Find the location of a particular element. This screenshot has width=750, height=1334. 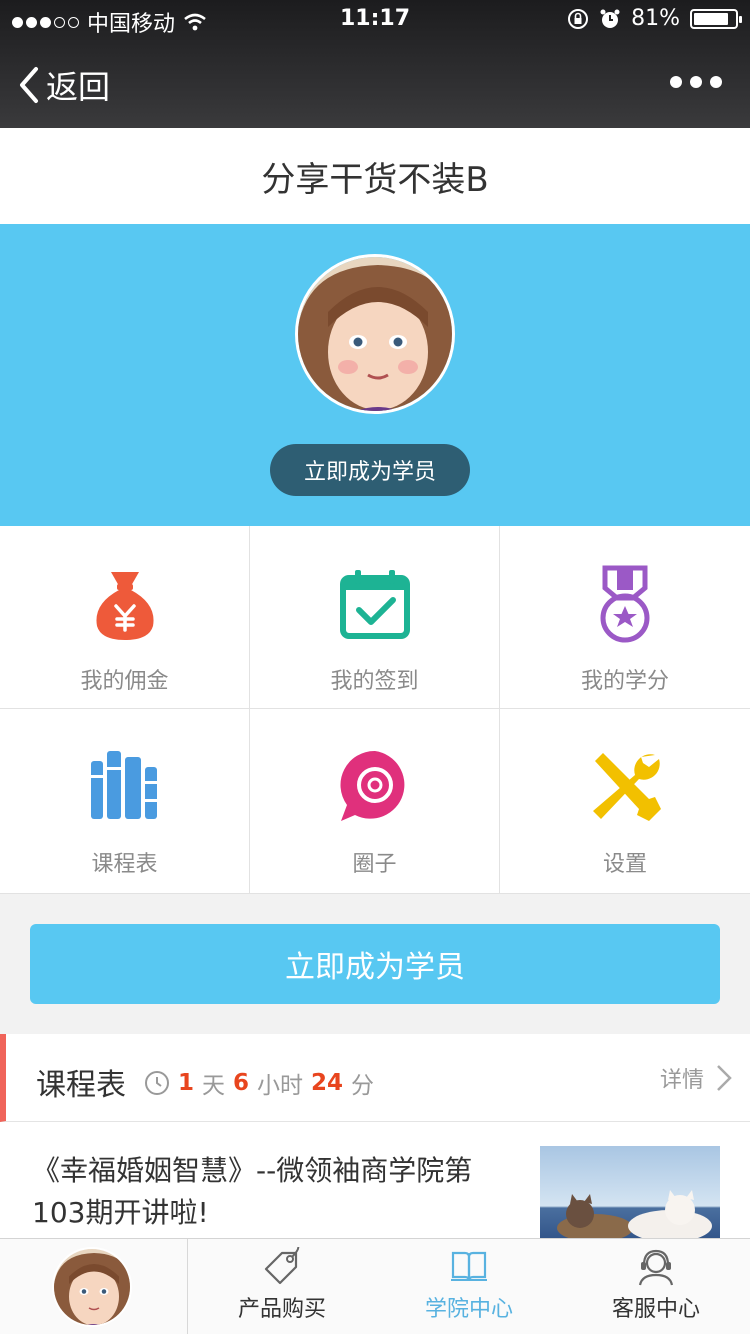

tab-product-purchase: 产品购买 is located at coordinates (282, 1285).